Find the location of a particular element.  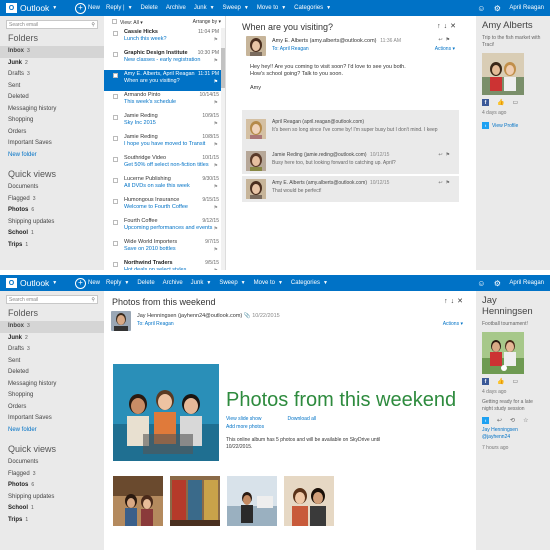

folder-messaging-history: Messaging history is located at coordinates (52, 110).